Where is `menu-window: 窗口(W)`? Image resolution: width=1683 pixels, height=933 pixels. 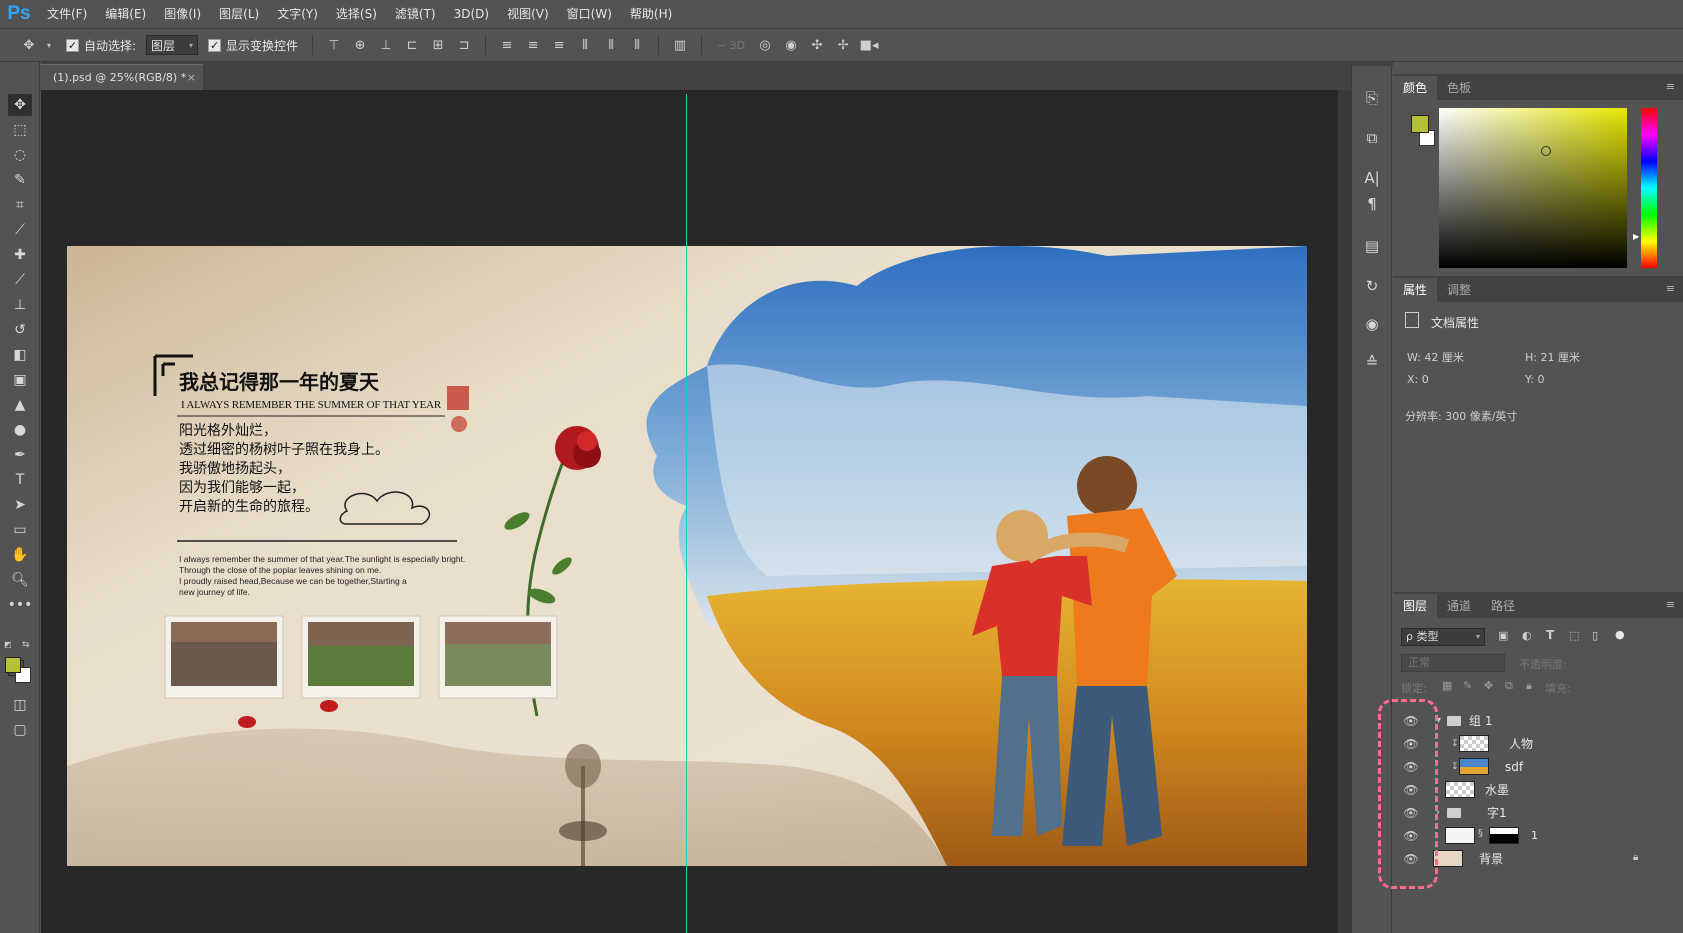
menu-window: 窗口(W) is located at coordinates (589, 14).